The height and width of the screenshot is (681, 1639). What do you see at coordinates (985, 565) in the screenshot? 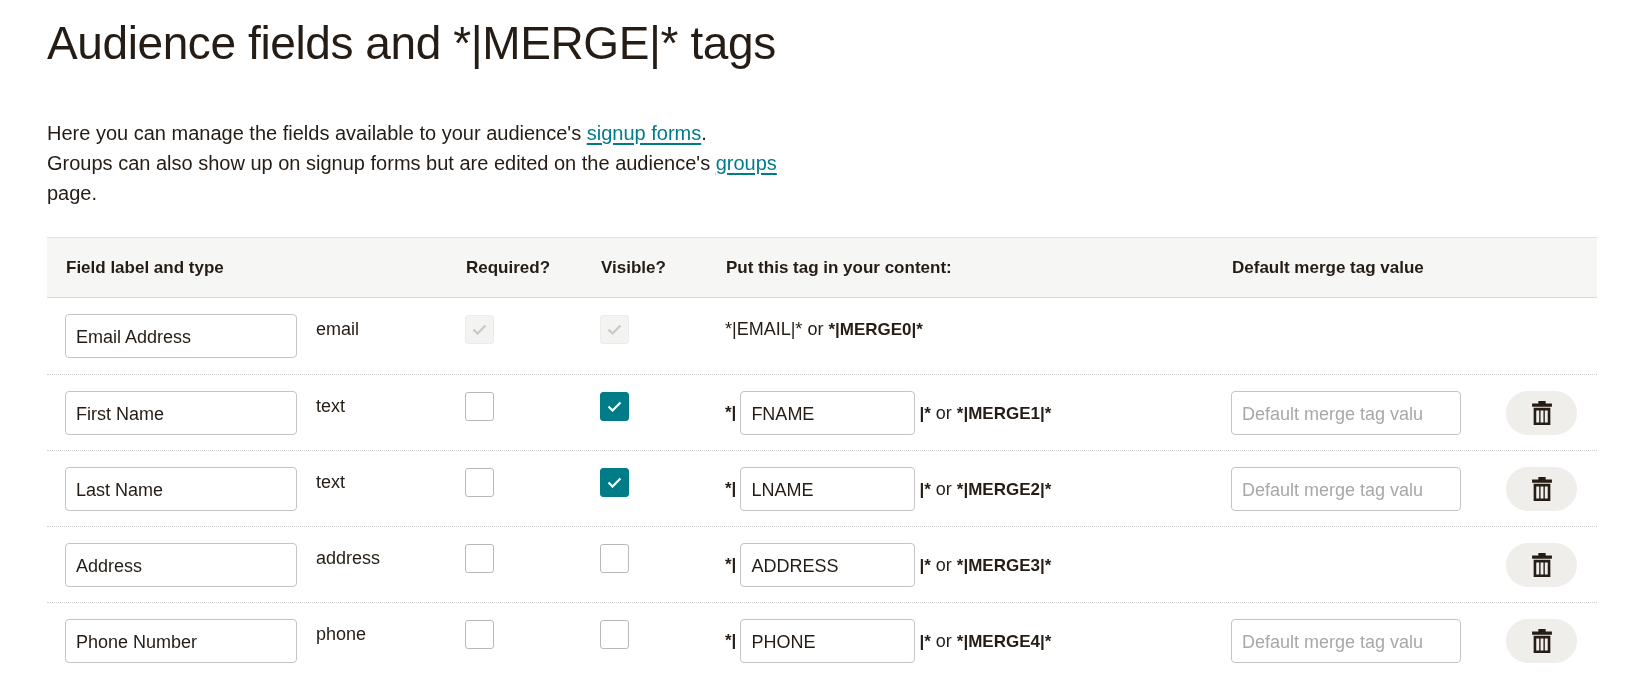
I see `merge-tag-text: |* or *|MERGE3|*` at bounding box center [985, 565].